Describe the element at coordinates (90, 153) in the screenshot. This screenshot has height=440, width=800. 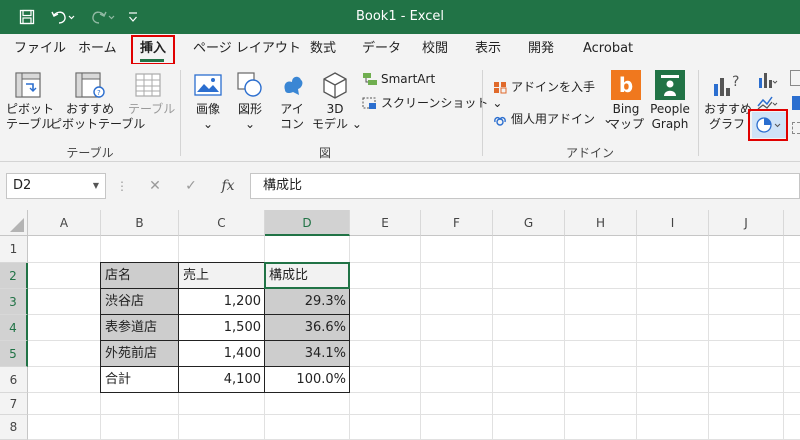
I see `table-group-label: テーブル` at that location.